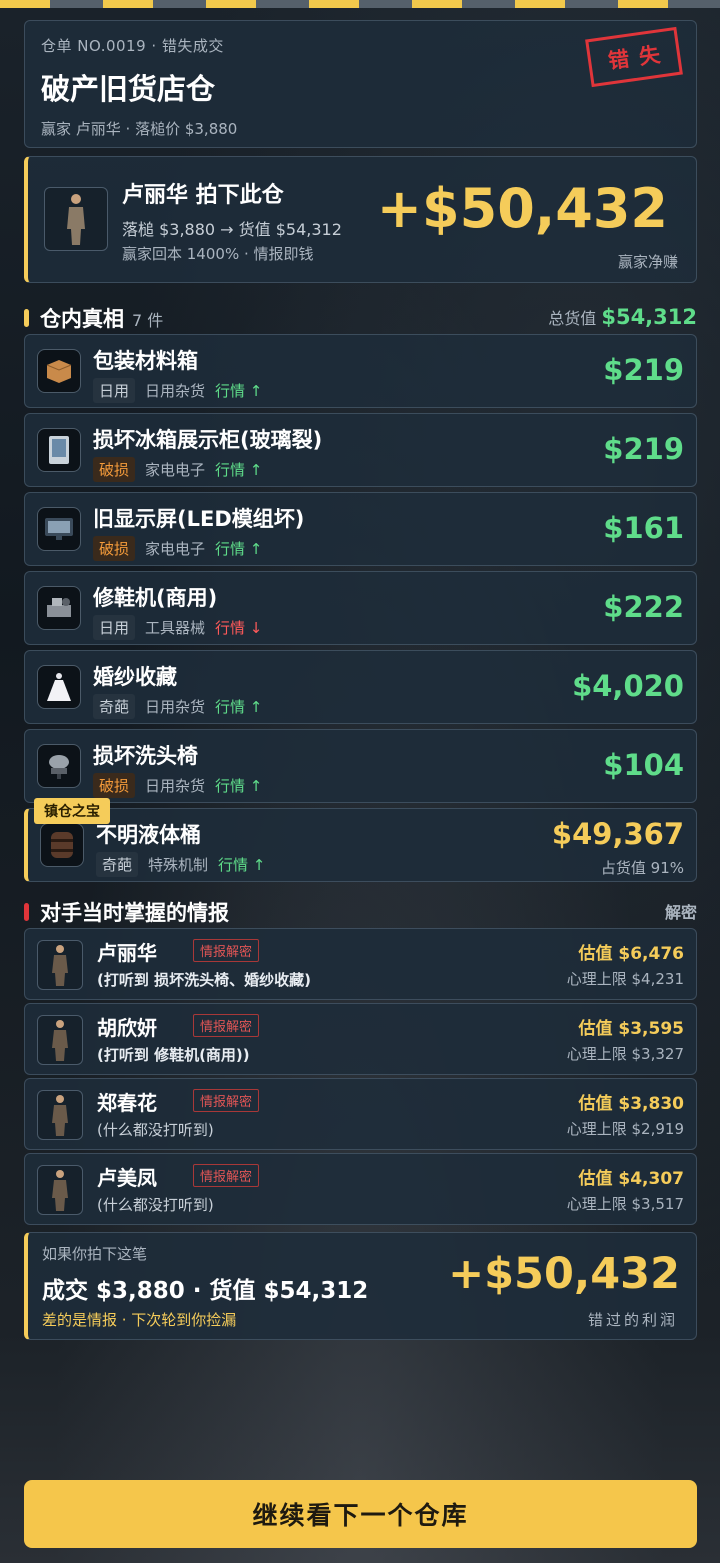  I want to click on item-price: $4,020, so click(628, 686).